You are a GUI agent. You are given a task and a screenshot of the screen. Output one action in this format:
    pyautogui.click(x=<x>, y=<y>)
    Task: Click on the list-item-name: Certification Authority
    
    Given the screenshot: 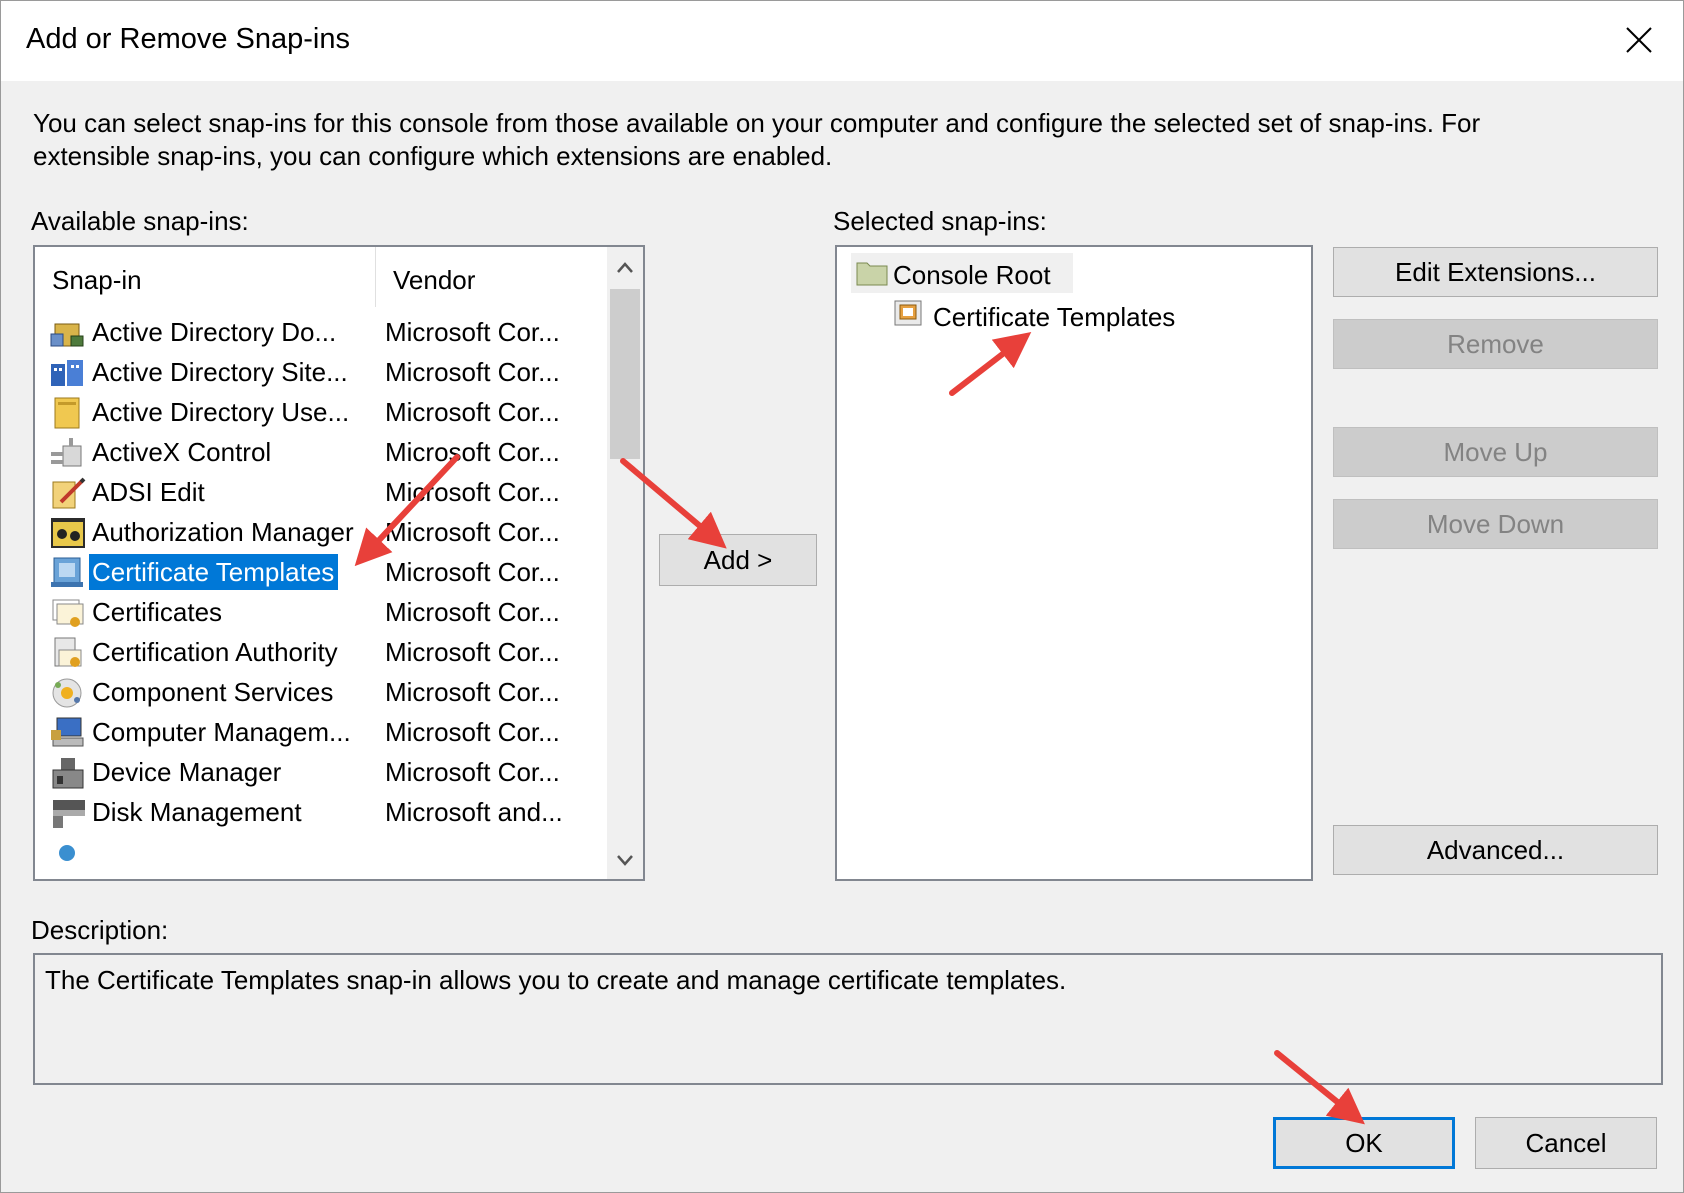 What is the action you would take?
    pyautogui.click(x=215, y=652)
    